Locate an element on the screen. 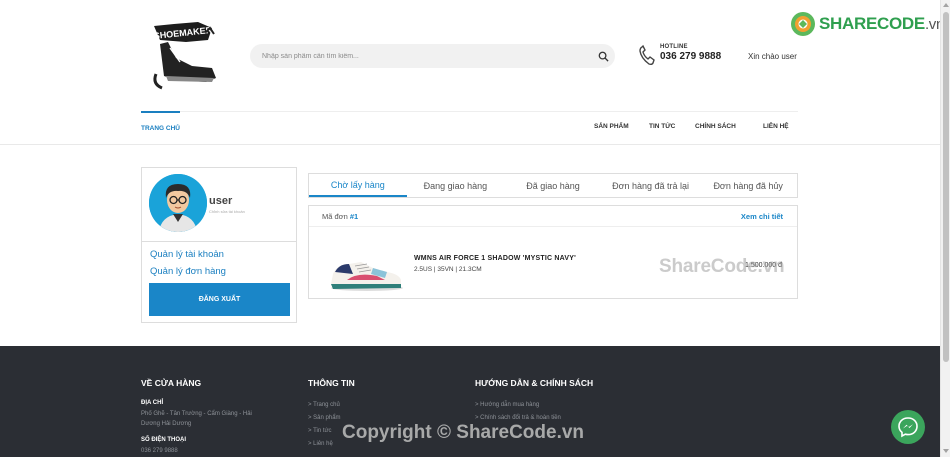 Image resolution: width=950 pixels, height=457 pixels. order-divider is located at coordinates (553, 226).